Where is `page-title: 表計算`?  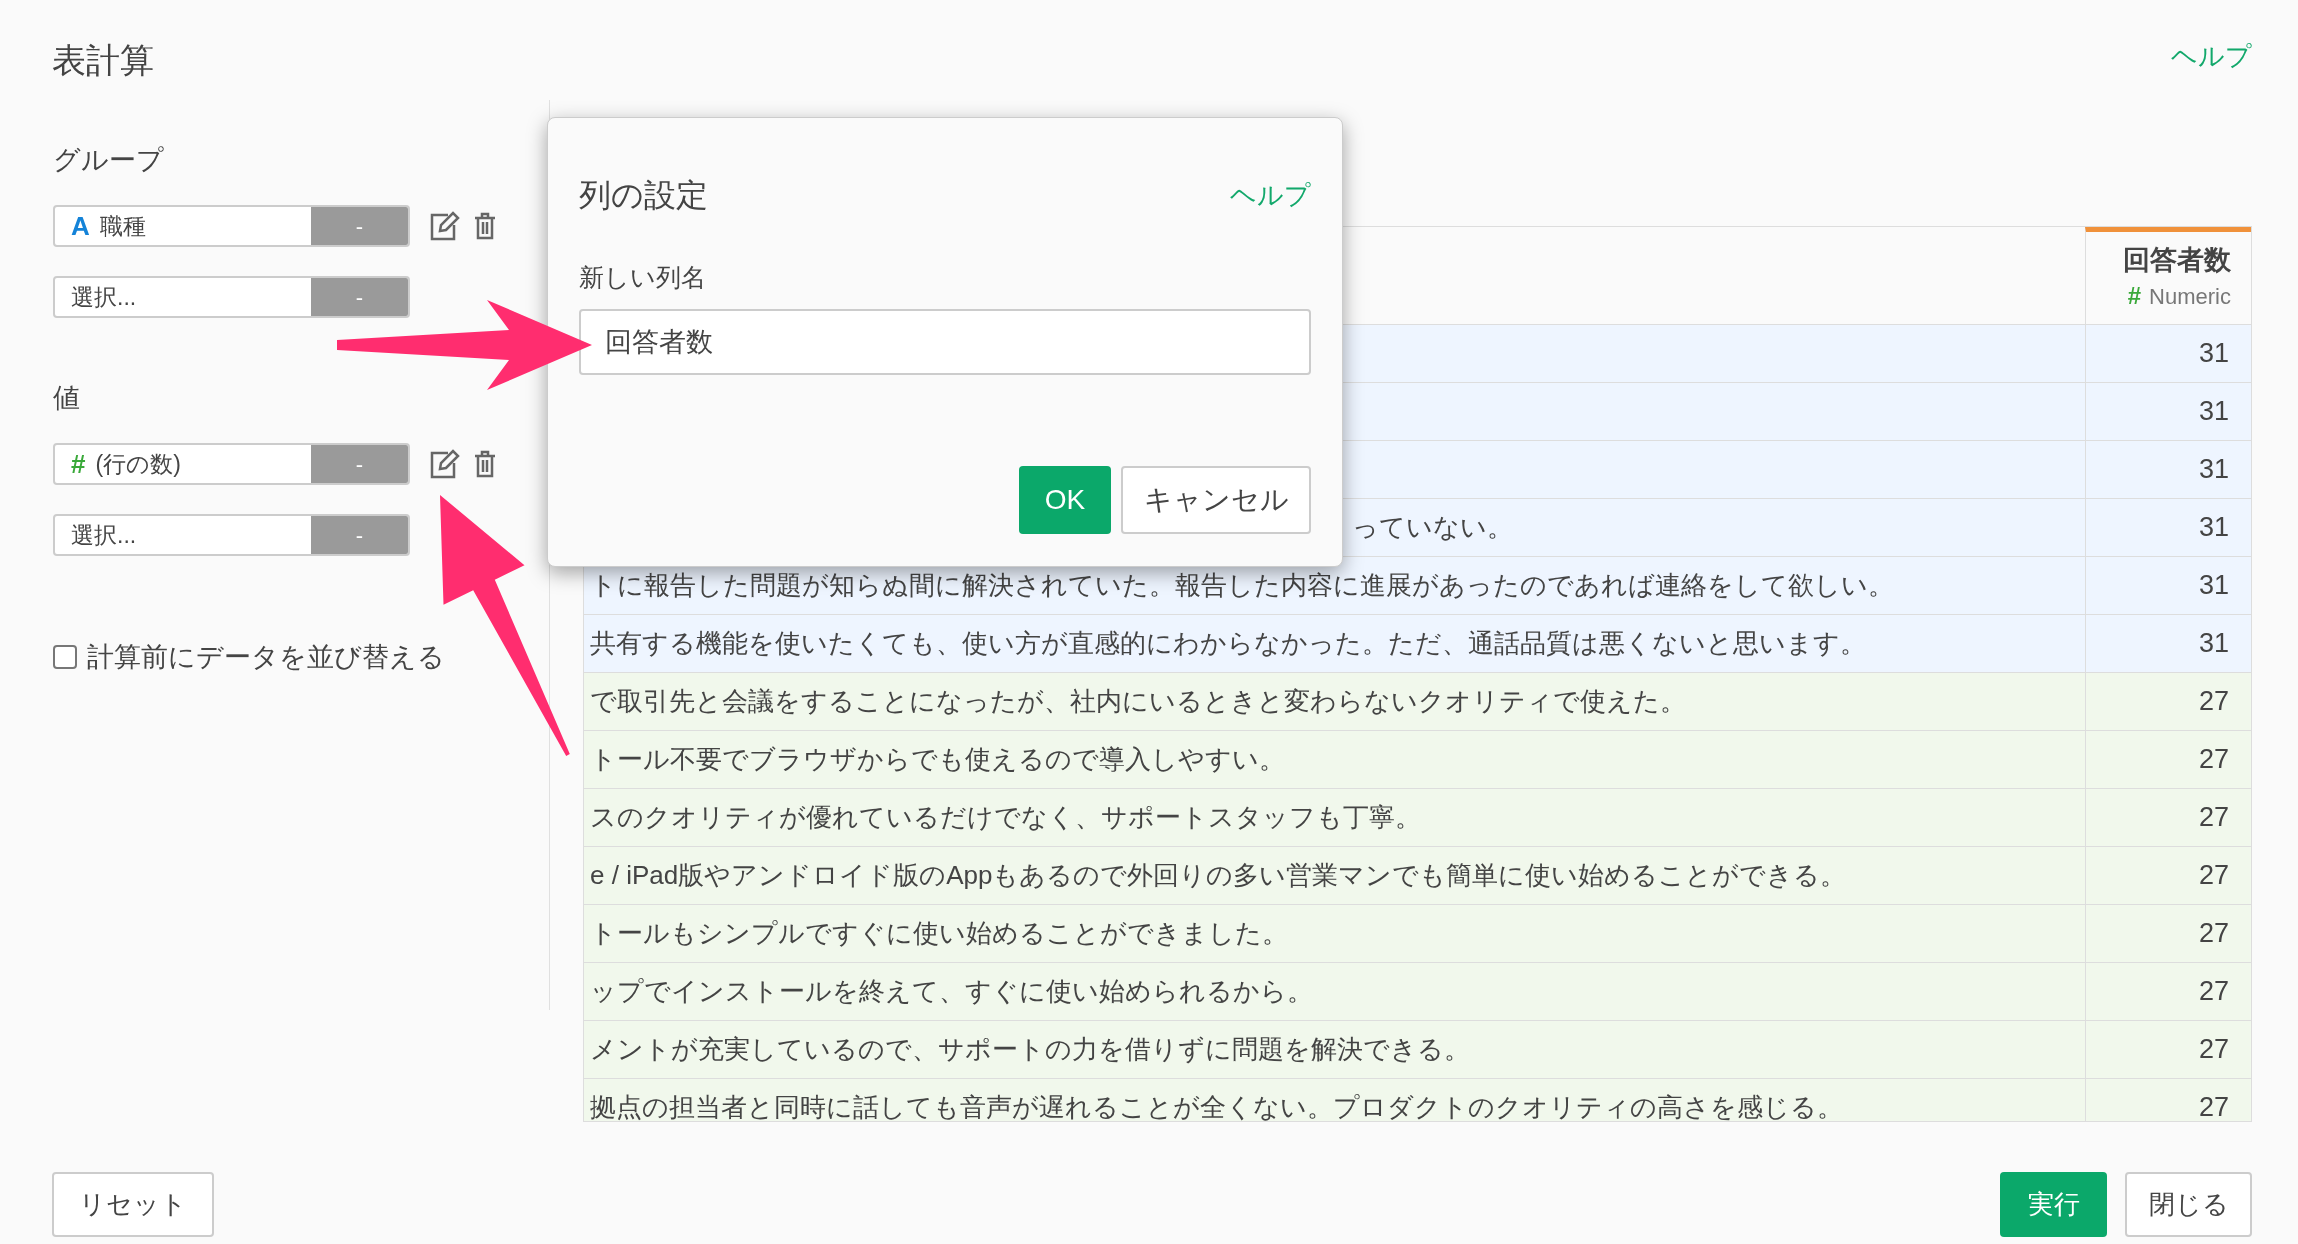
page-title: 表計算 is located at coordinates (103, 60).